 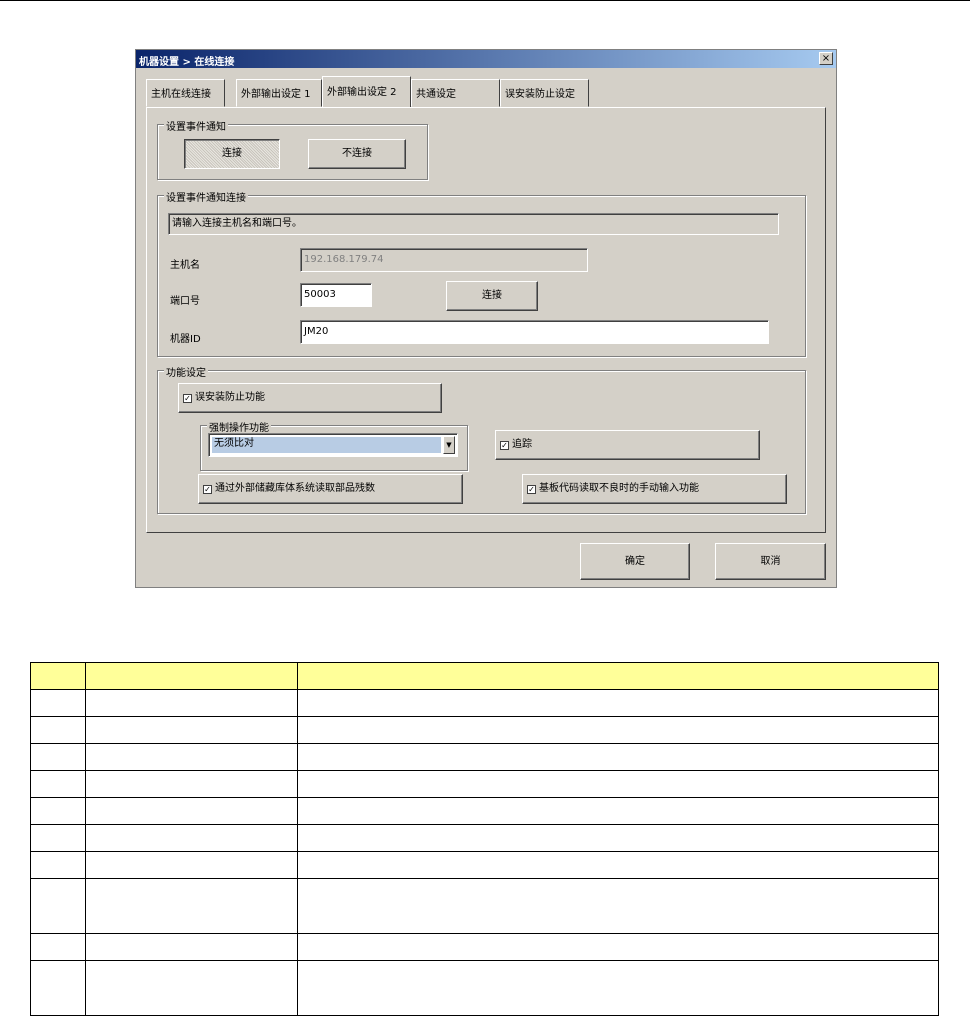 I want to click on manual-input-label: 基板代码读取不良时的手动输入功能, so click(x=619, y=488).